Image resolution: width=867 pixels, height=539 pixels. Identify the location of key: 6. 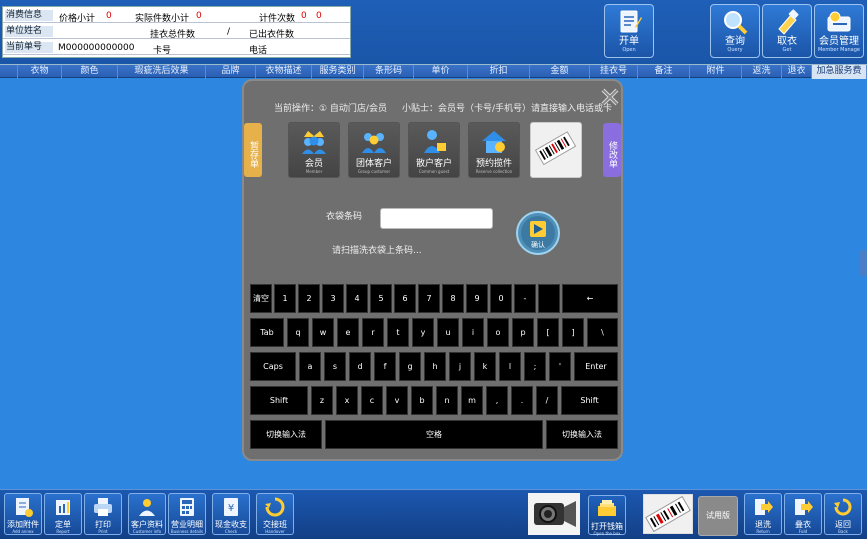
(405, 298).